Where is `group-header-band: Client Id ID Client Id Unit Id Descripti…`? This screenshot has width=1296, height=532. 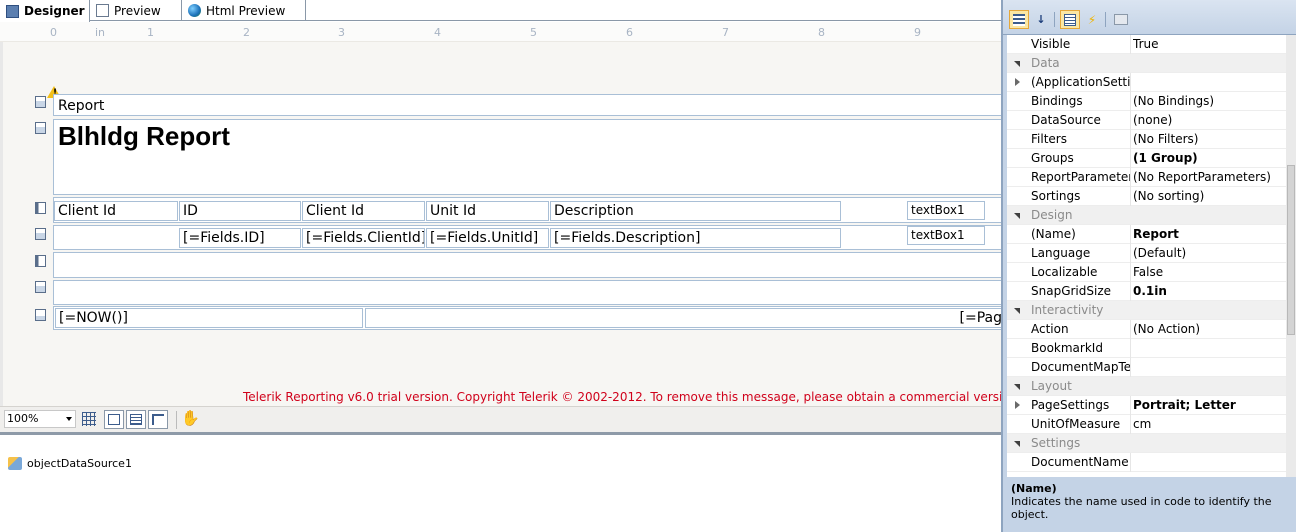
group-header-band: Client Id ID Client Id Unit Id Descripti… is located at coordinates (527, 210).